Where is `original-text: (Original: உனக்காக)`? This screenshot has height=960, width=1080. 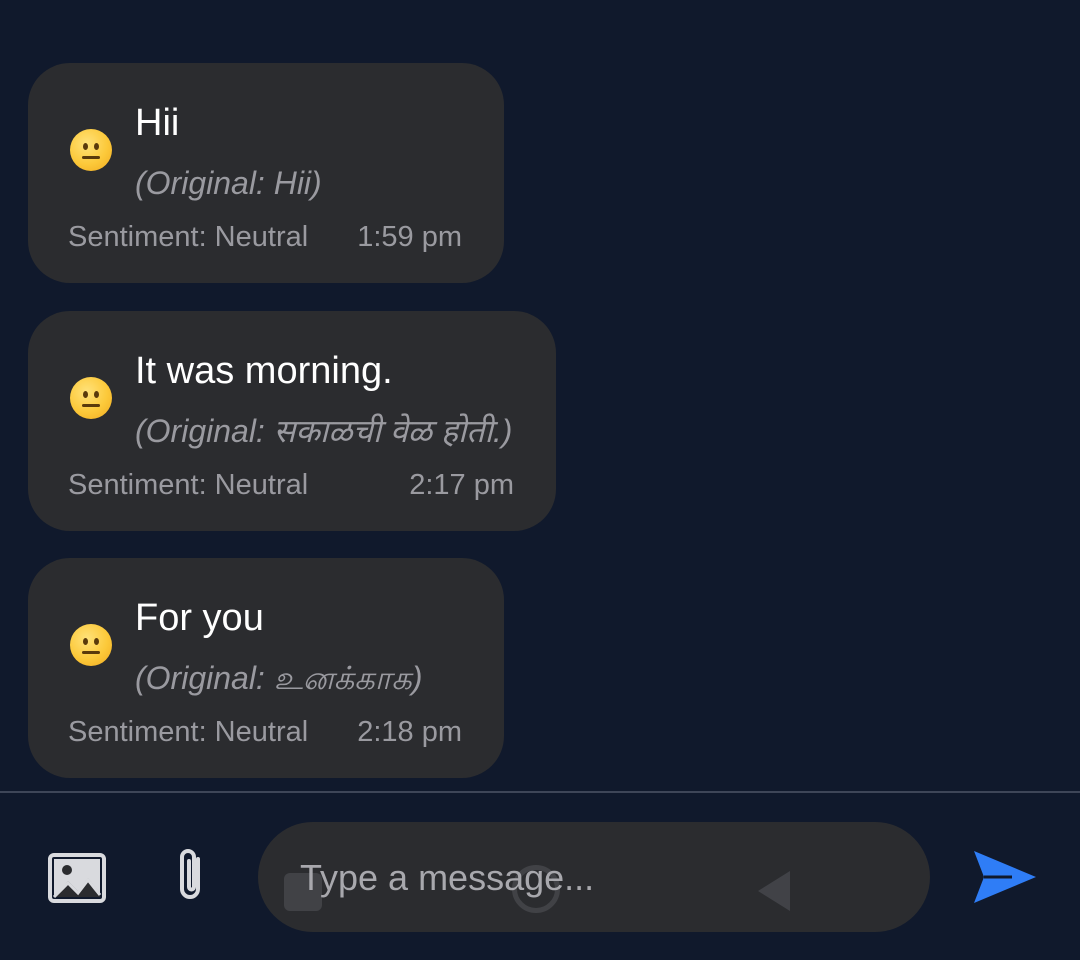
original-text: (Original: உனக்காக) is located at coordinates (279, 678).